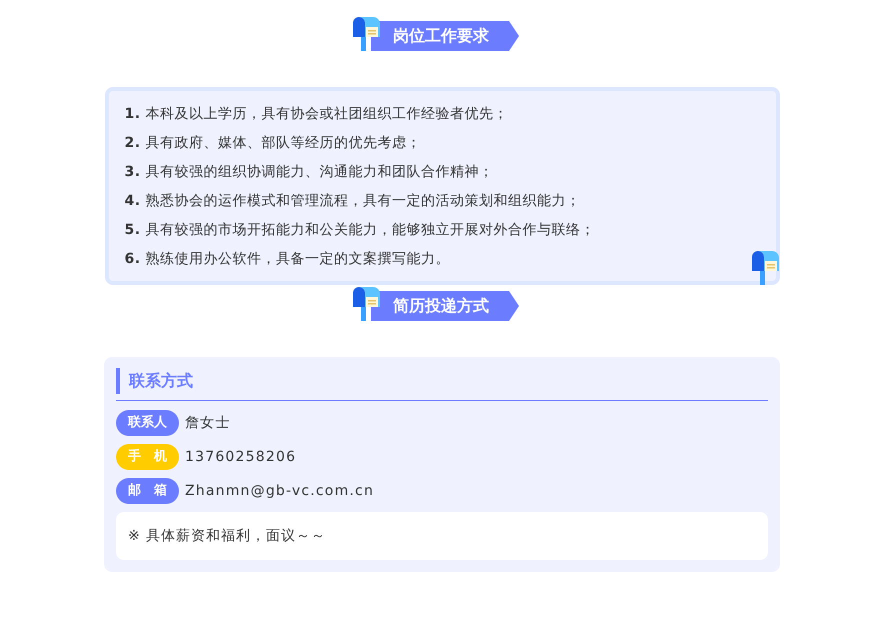 This screenshot has height=640, width=884. Describe the element at coordinates (279, 491) in the screenshot. I see `contact-value: Zhanmn@gb-vc.com.cn` at that location.